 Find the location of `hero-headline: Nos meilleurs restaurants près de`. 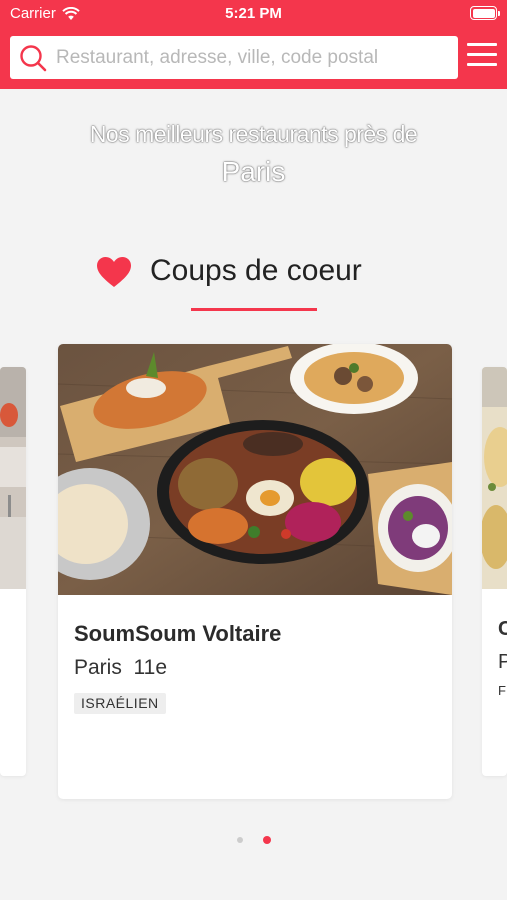

hero-headline: Nos meilleurs restaurants près de is located at coordinates (253, 134).